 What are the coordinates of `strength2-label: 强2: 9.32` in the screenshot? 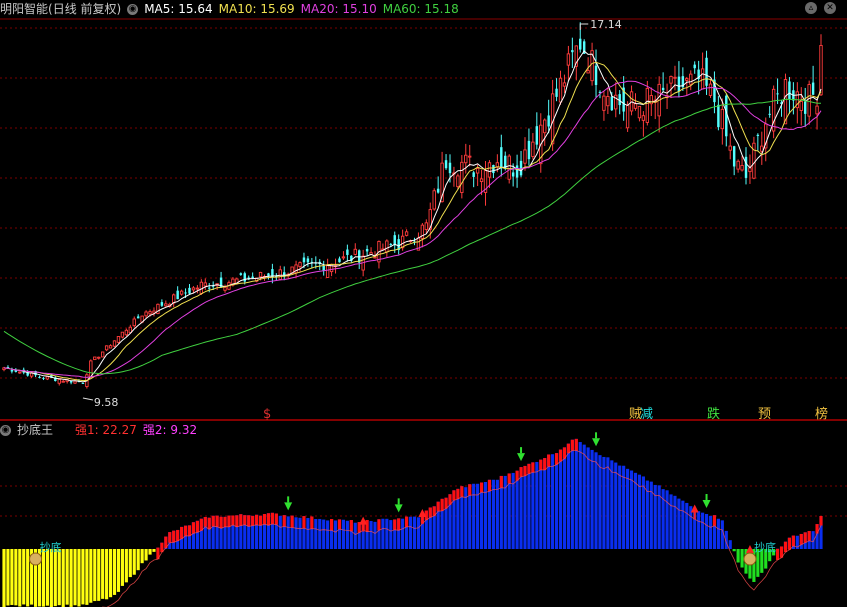 It's located at (170, 430).